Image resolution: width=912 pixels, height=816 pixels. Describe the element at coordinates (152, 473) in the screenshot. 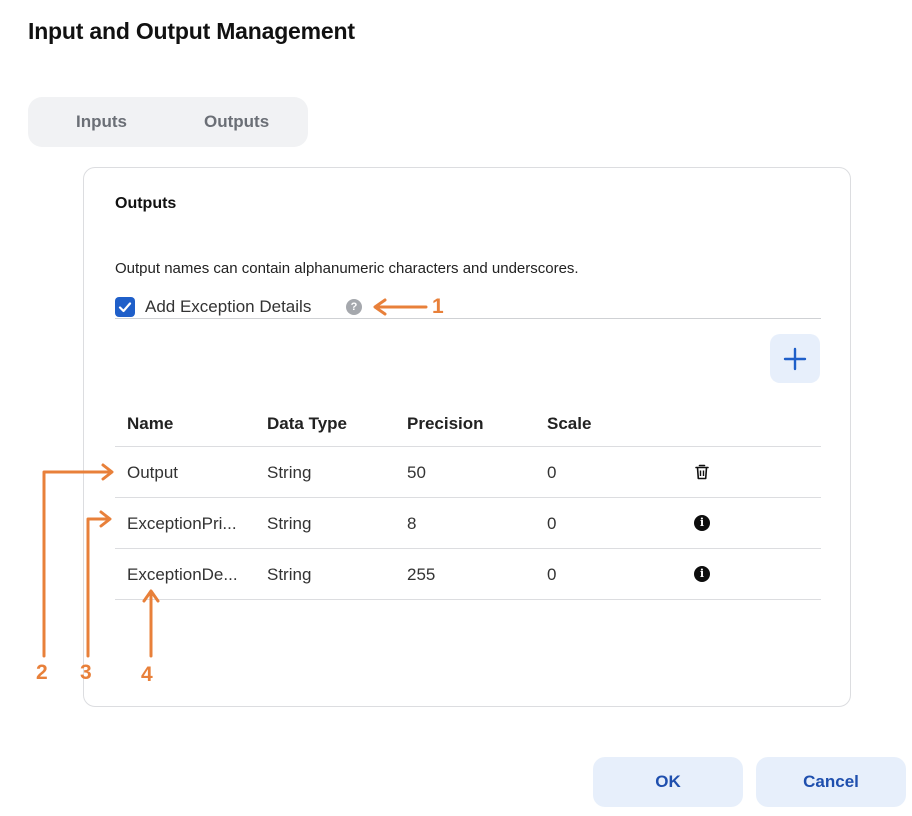

I see `cell-name: Output` at that location.